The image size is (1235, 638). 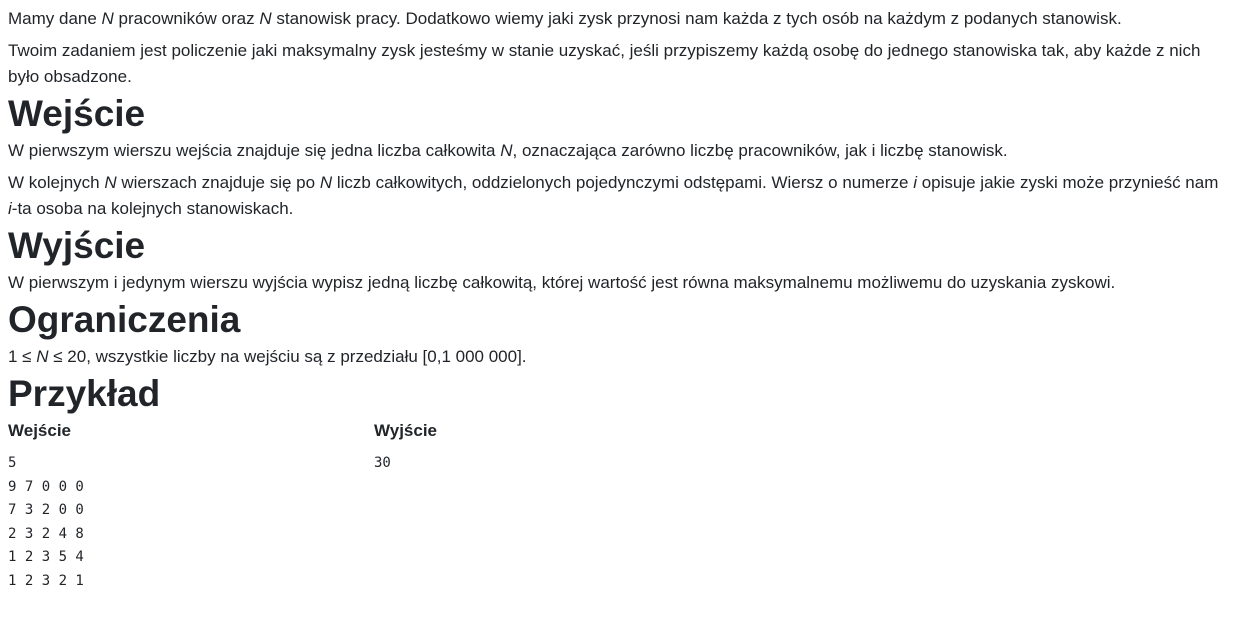 What do you see at coordinates (186, 18) in the screenshot?
I see `text: pracowników oraz` at bounding box center [186, 18].